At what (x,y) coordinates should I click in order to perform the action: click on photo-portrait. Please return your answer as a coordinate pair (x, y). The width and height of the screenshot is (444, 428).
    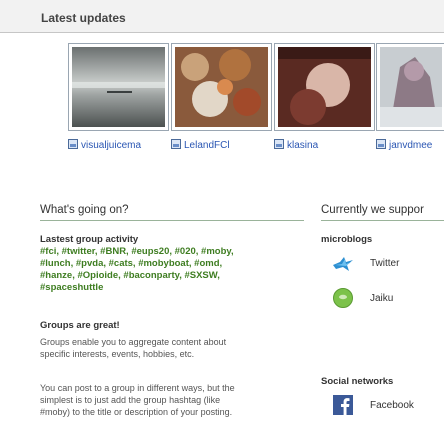
    Looking at the image, I should click on (324, 87).